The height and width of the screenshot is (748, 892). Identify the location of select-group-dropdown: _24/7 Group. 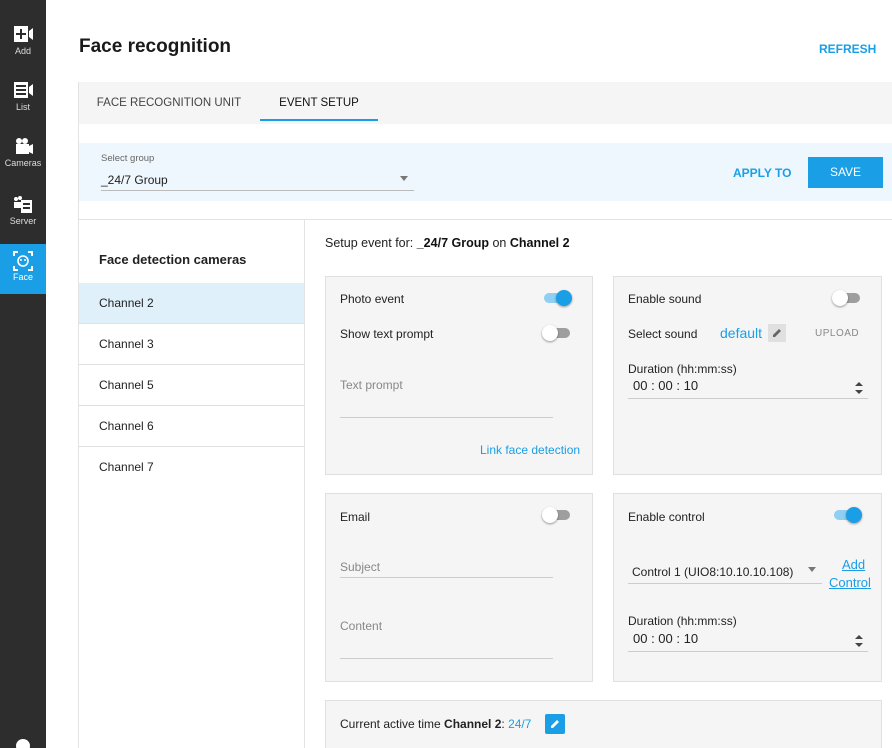
(134, 180).